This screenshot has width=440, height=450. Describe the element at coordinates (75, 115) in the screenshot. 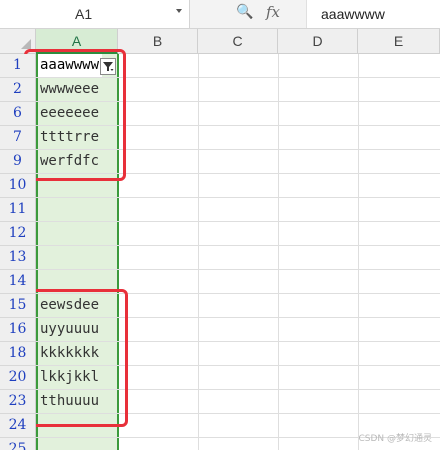

I see `highlight-box-top` at that location.